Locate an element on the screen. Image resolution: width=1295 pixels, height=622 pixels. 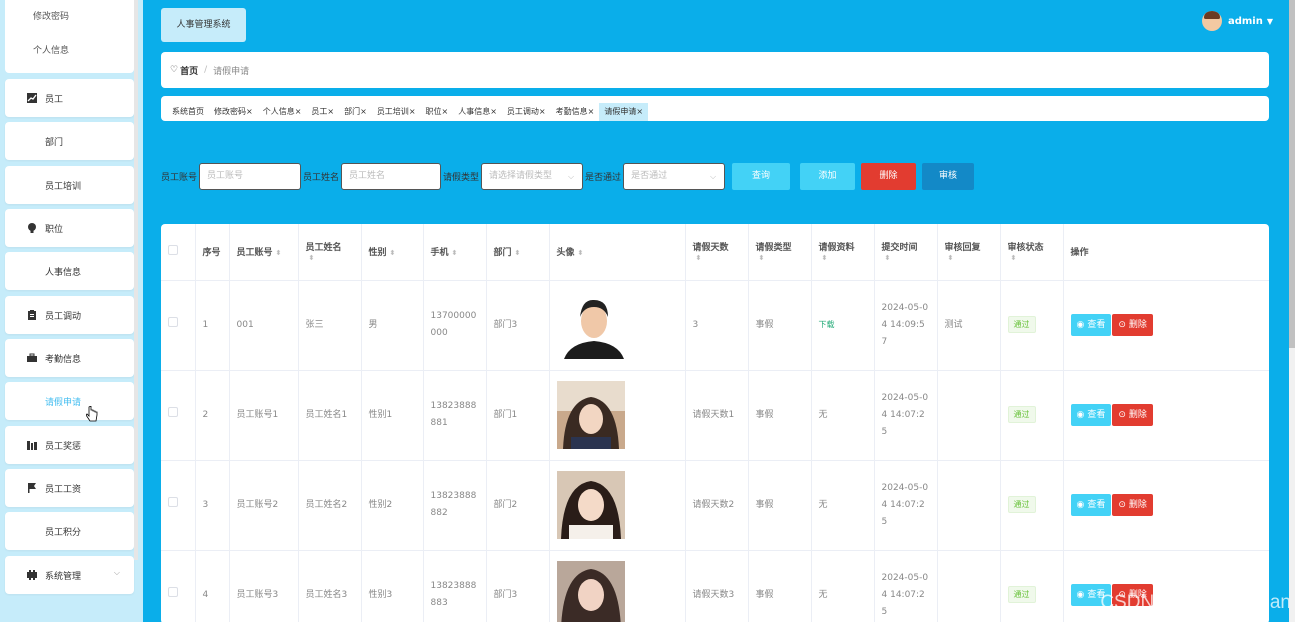
sidebar-item-attendance: 考勤信息 is located at coordinates (69, 358).